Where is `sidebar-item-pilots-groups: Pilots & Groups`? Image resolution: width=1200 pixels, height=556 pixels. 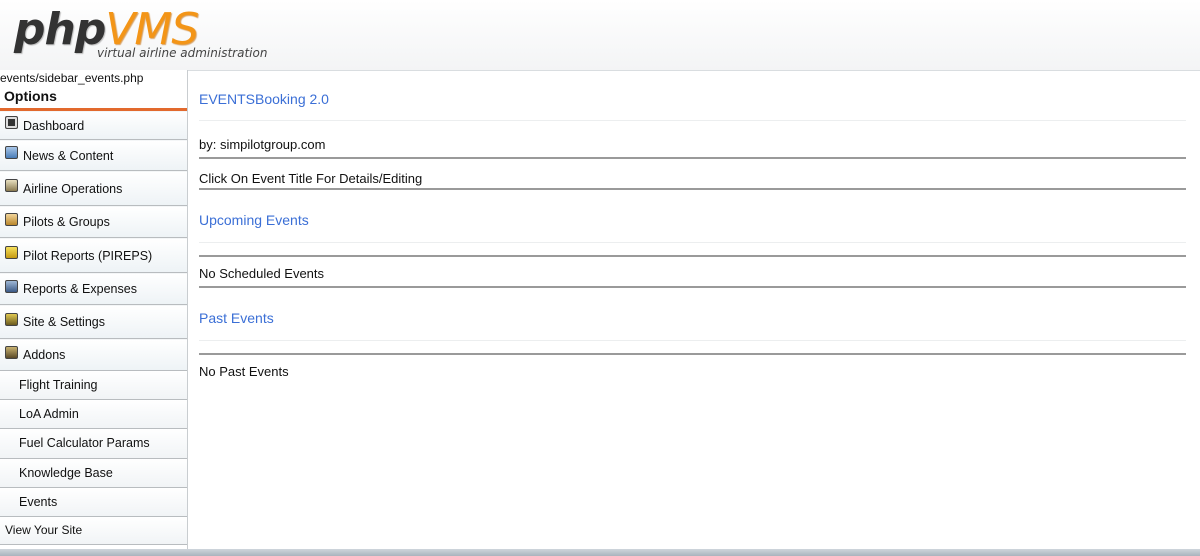 sidebar-item-pilots-groups: Pilots & Groups is located at coordinates (93, 222).